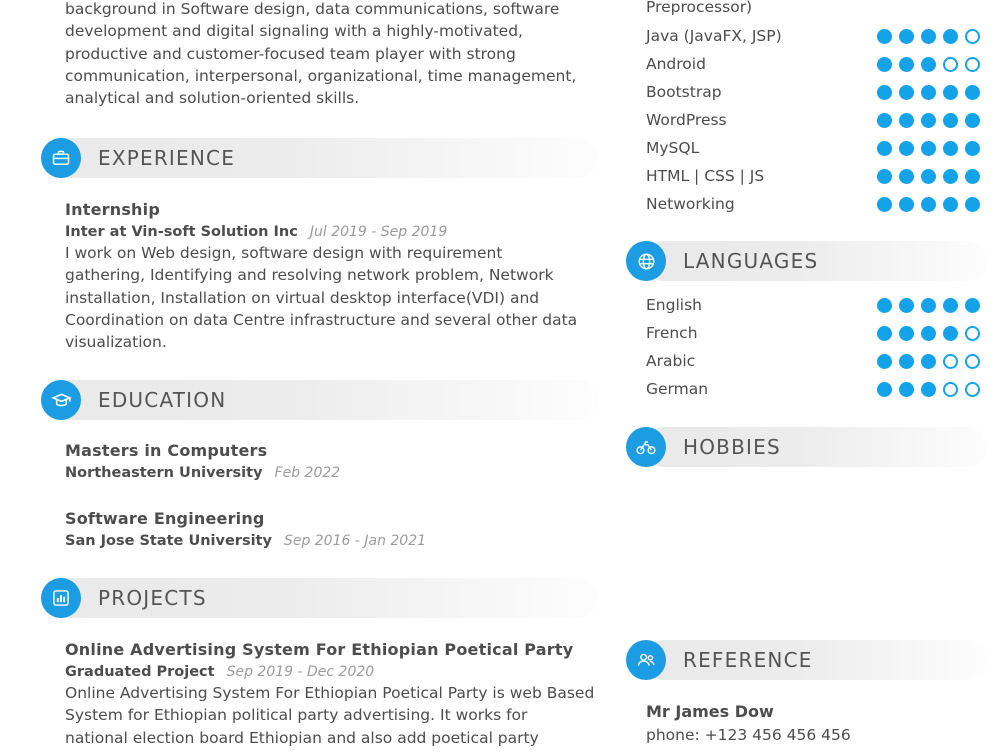 This screenshot has height=756, width=1006. Describe the element at coordinates (646, 261) in the screenshot. I see `globe-icon` at that location.